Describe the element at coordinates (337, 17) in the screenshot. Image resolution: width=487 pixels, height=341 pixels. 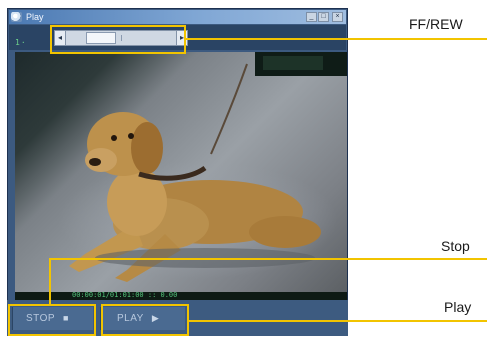
I see `close-icon: ×` at that location.